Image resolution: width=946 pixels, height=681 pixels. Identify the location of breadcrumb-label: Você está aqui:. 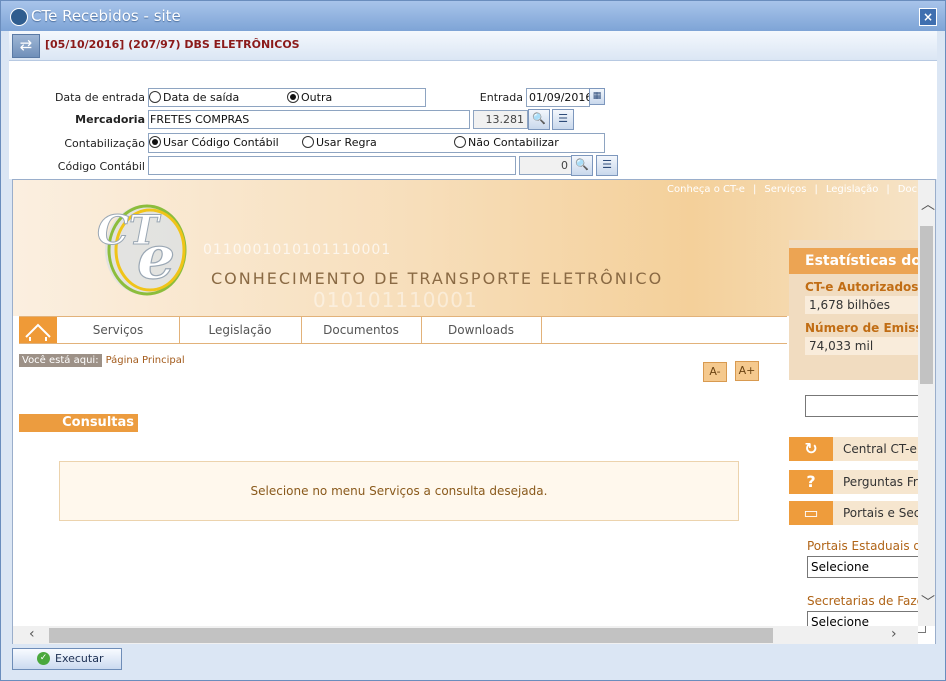
(60, 360).